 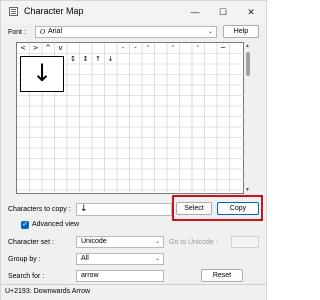 I want to click on scroll-up-icon: ▲, so click(x=247, y=46).